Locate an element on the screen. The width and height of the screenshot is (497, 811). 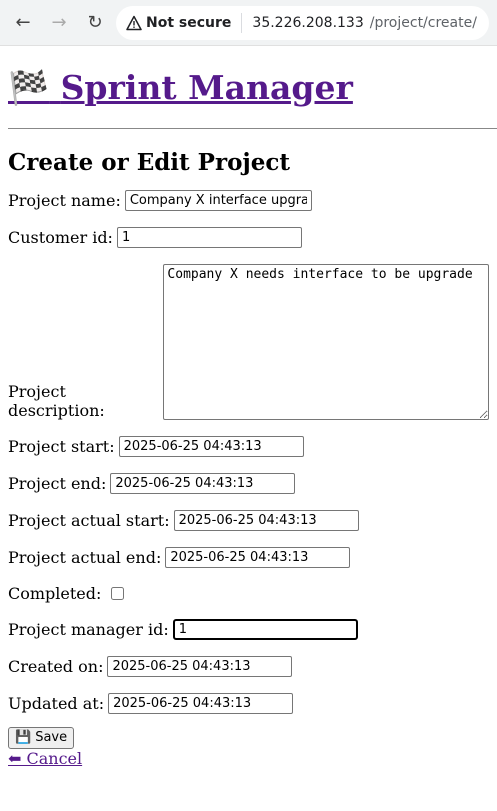
project-start-label: Project start: is located at coordinates (61, 446).